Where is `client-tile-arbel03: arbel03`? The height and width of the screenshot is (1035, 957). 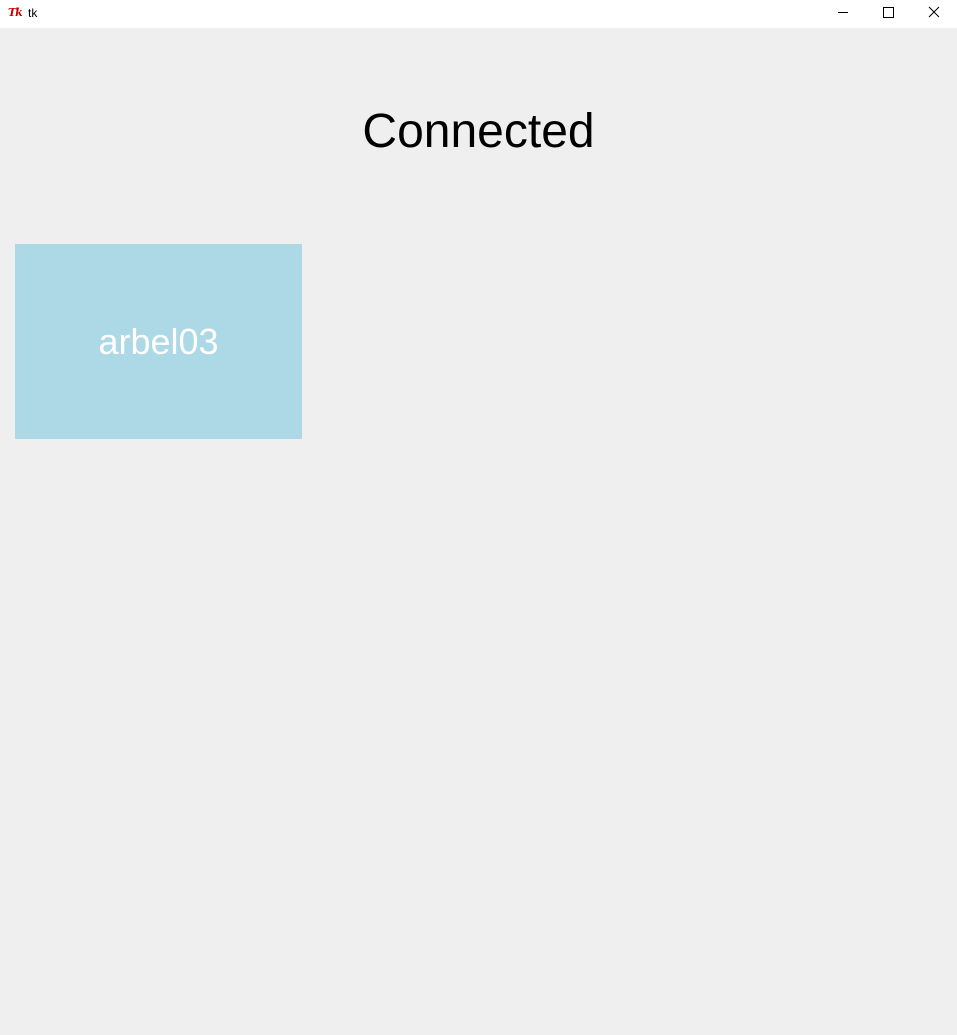
client-tile-arbel03: arbel03 is located at coordinates (158, 341).